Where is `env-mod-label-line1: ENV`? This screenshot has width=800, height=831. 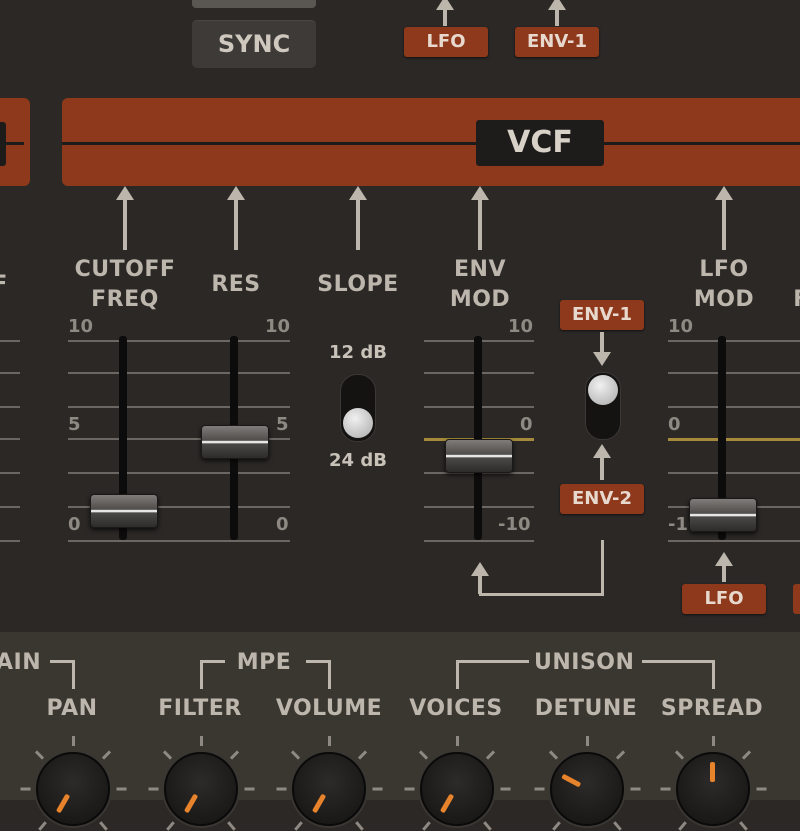 env-mod-label-line1: ENV is located at coordinates (480, 269).